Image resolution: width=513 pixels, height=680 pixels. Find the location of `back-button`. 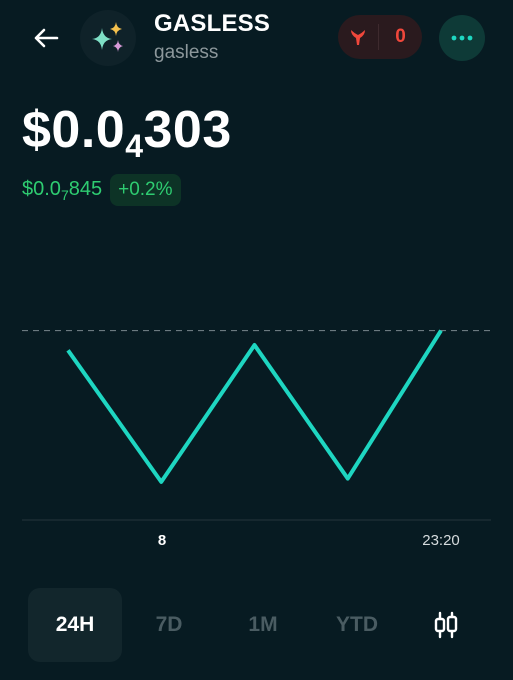

back-button is located at coordinates (46, 38).